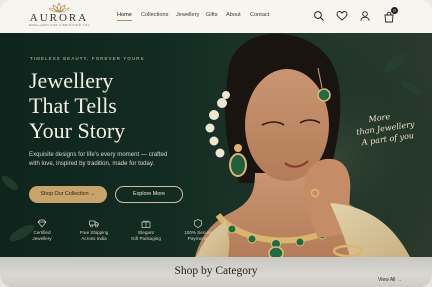  I want to click on view-all-link: View All →, so click(390, 280).